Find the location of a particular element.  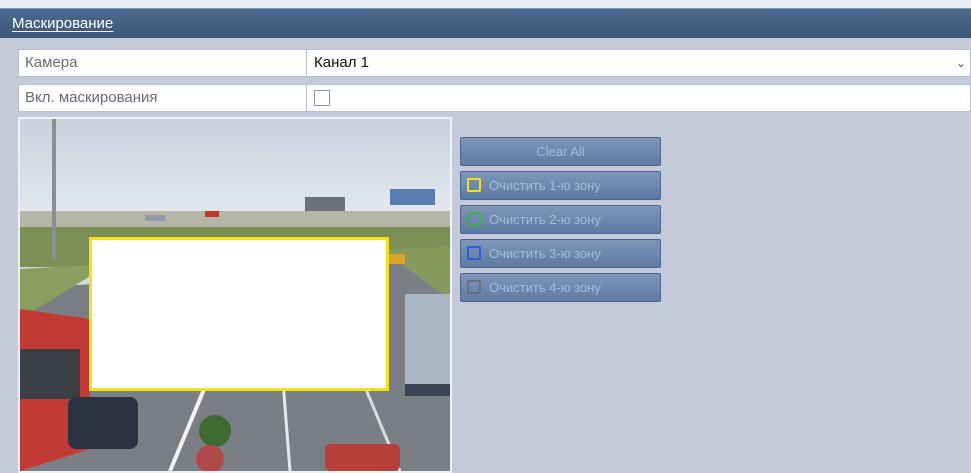

clear-zone-4-button: Очистить 4-ю зону is located at coordinates (560, 287).